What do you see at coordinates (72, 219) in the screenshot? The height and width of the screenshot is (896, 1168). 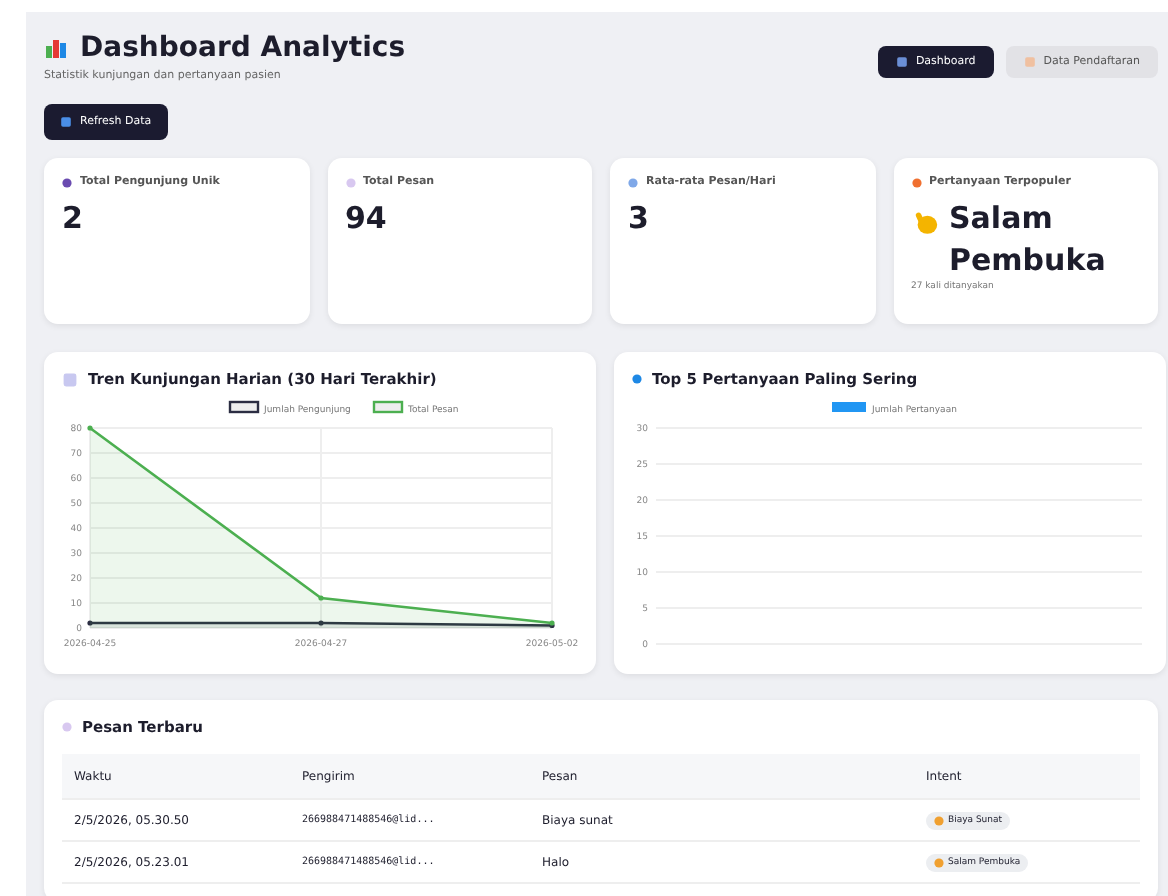 I see `stat-value: 2` at bounding box center [72, 219].